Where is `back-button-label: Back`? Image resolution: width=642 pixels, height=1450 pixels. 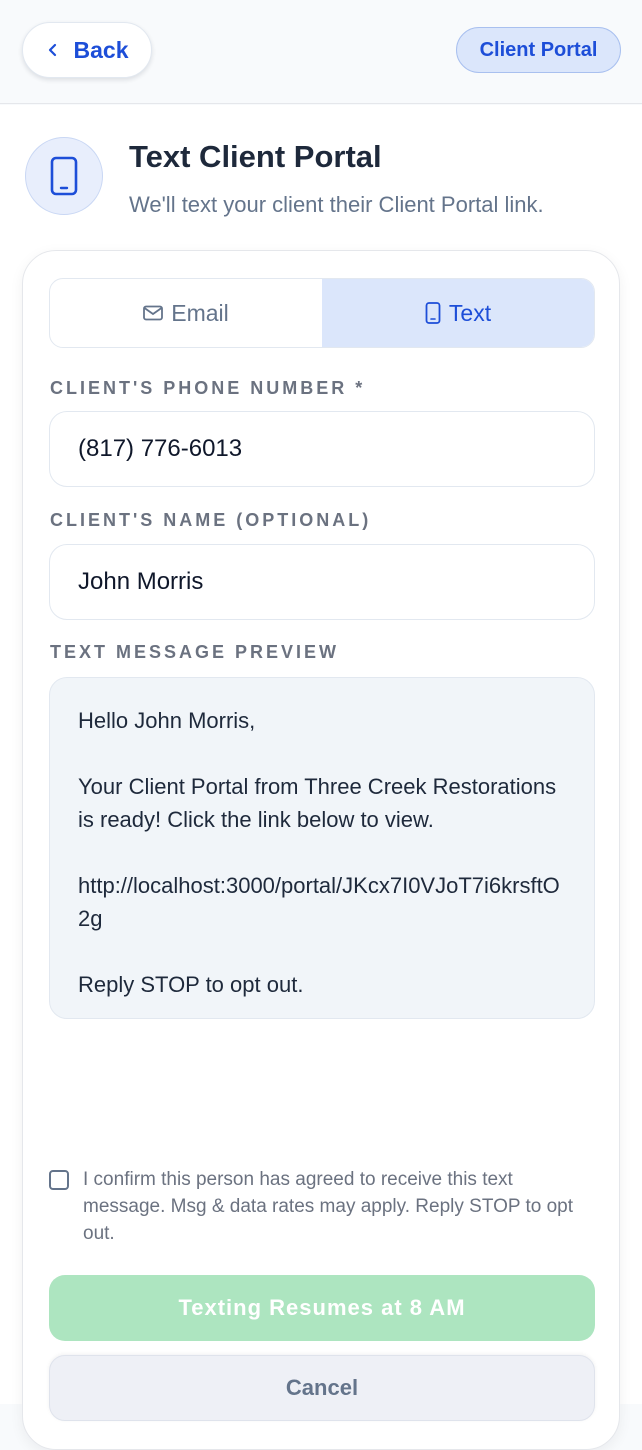
back-button-label: Back is located at coordinates (101, 49).